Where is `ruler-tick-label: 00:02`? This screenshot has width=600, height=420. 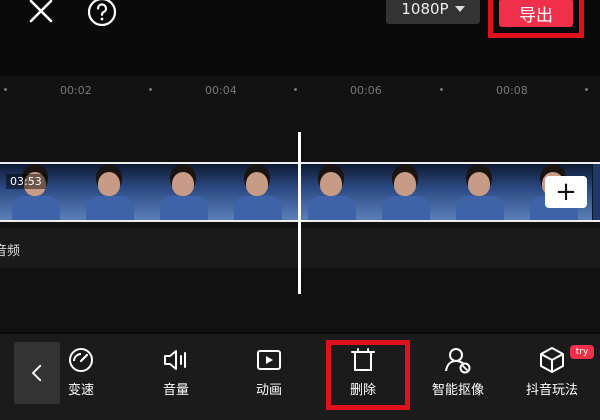
ruler-tick-label: 00:02 is located at coordinates (76, 90).